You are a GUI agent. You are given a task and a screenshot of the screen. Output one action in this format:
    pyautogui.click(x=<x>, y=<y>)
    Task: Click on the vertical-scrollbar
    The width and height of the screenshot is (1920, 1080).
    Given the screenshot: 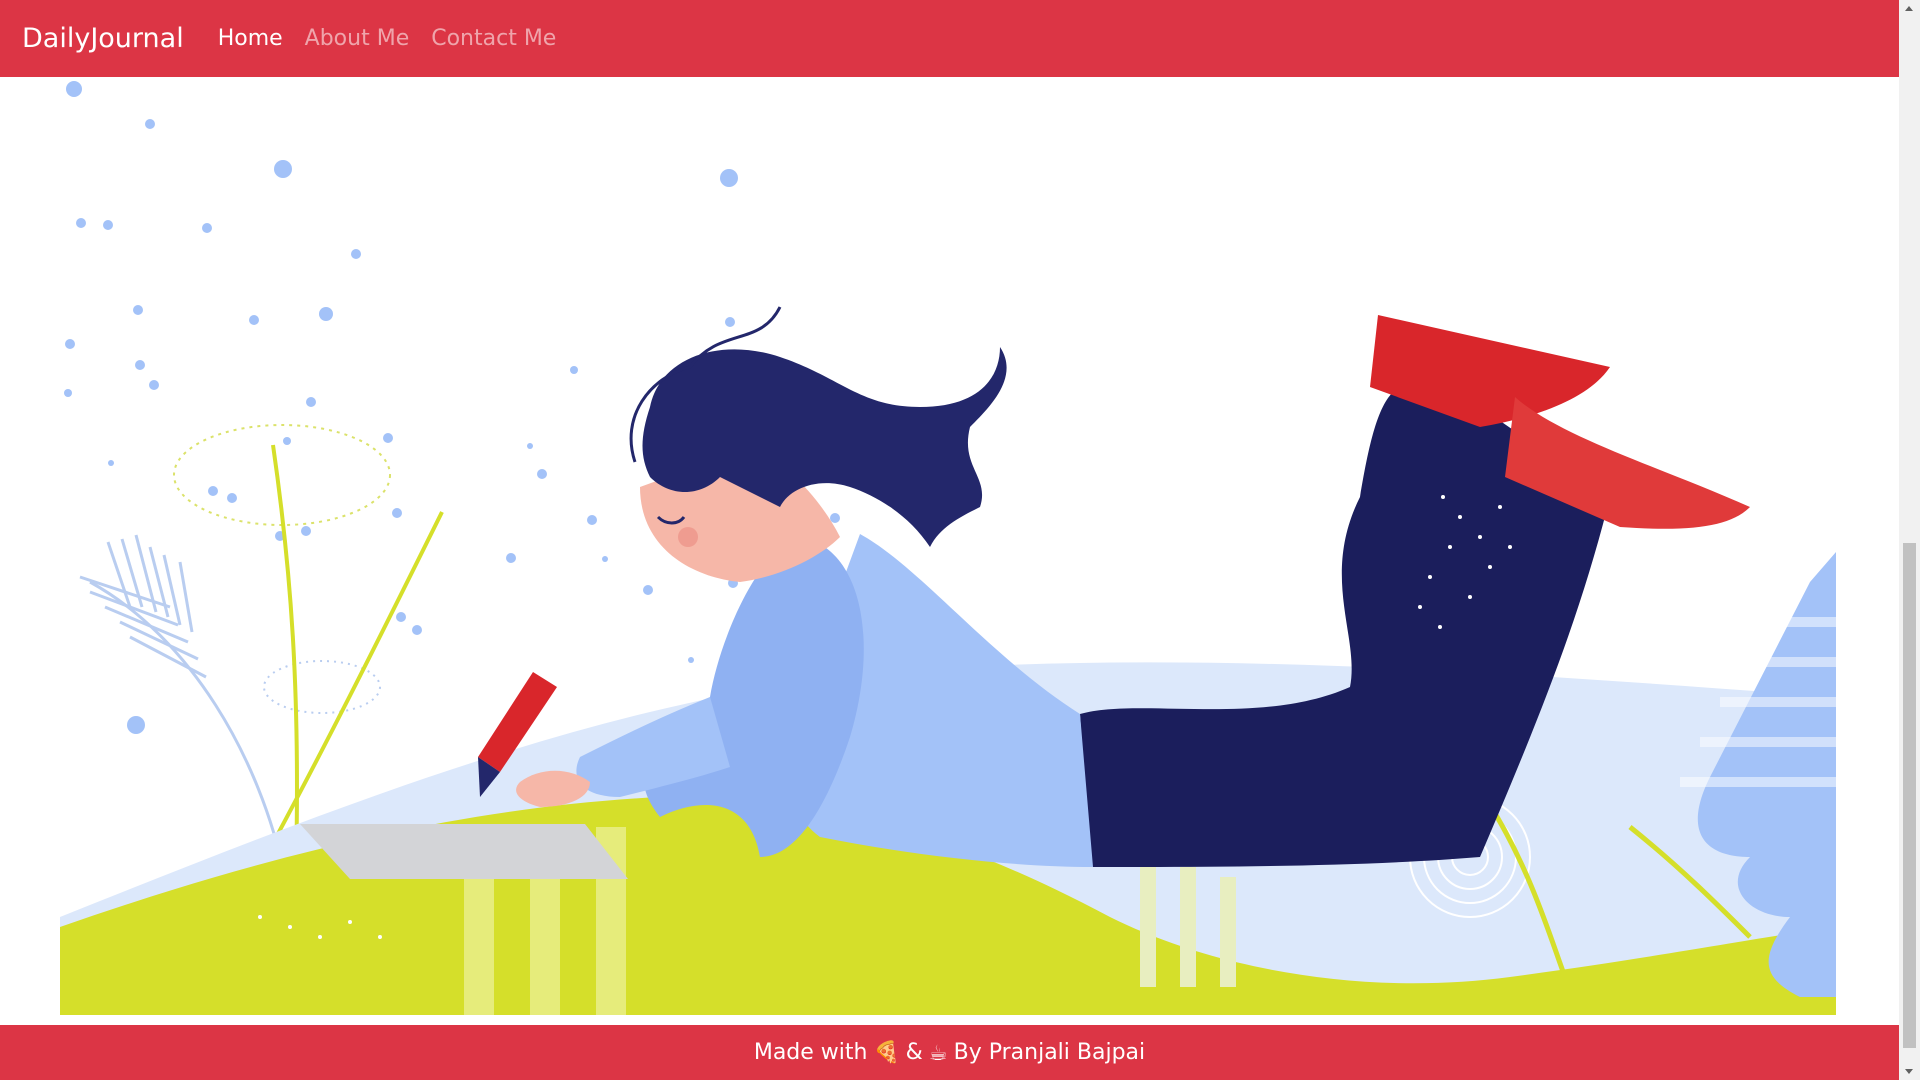 What is the action you would take?
    pyautogui.click(x=1909, y=540)
    